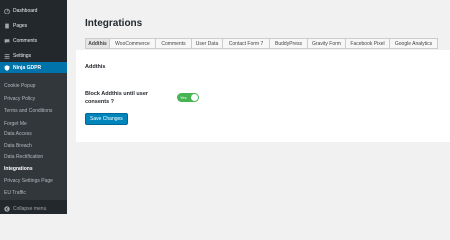 The height and width of the screenshot is (240, 450). I want to click on tab-gravity-form: Gravity Form, so click(327, 43).